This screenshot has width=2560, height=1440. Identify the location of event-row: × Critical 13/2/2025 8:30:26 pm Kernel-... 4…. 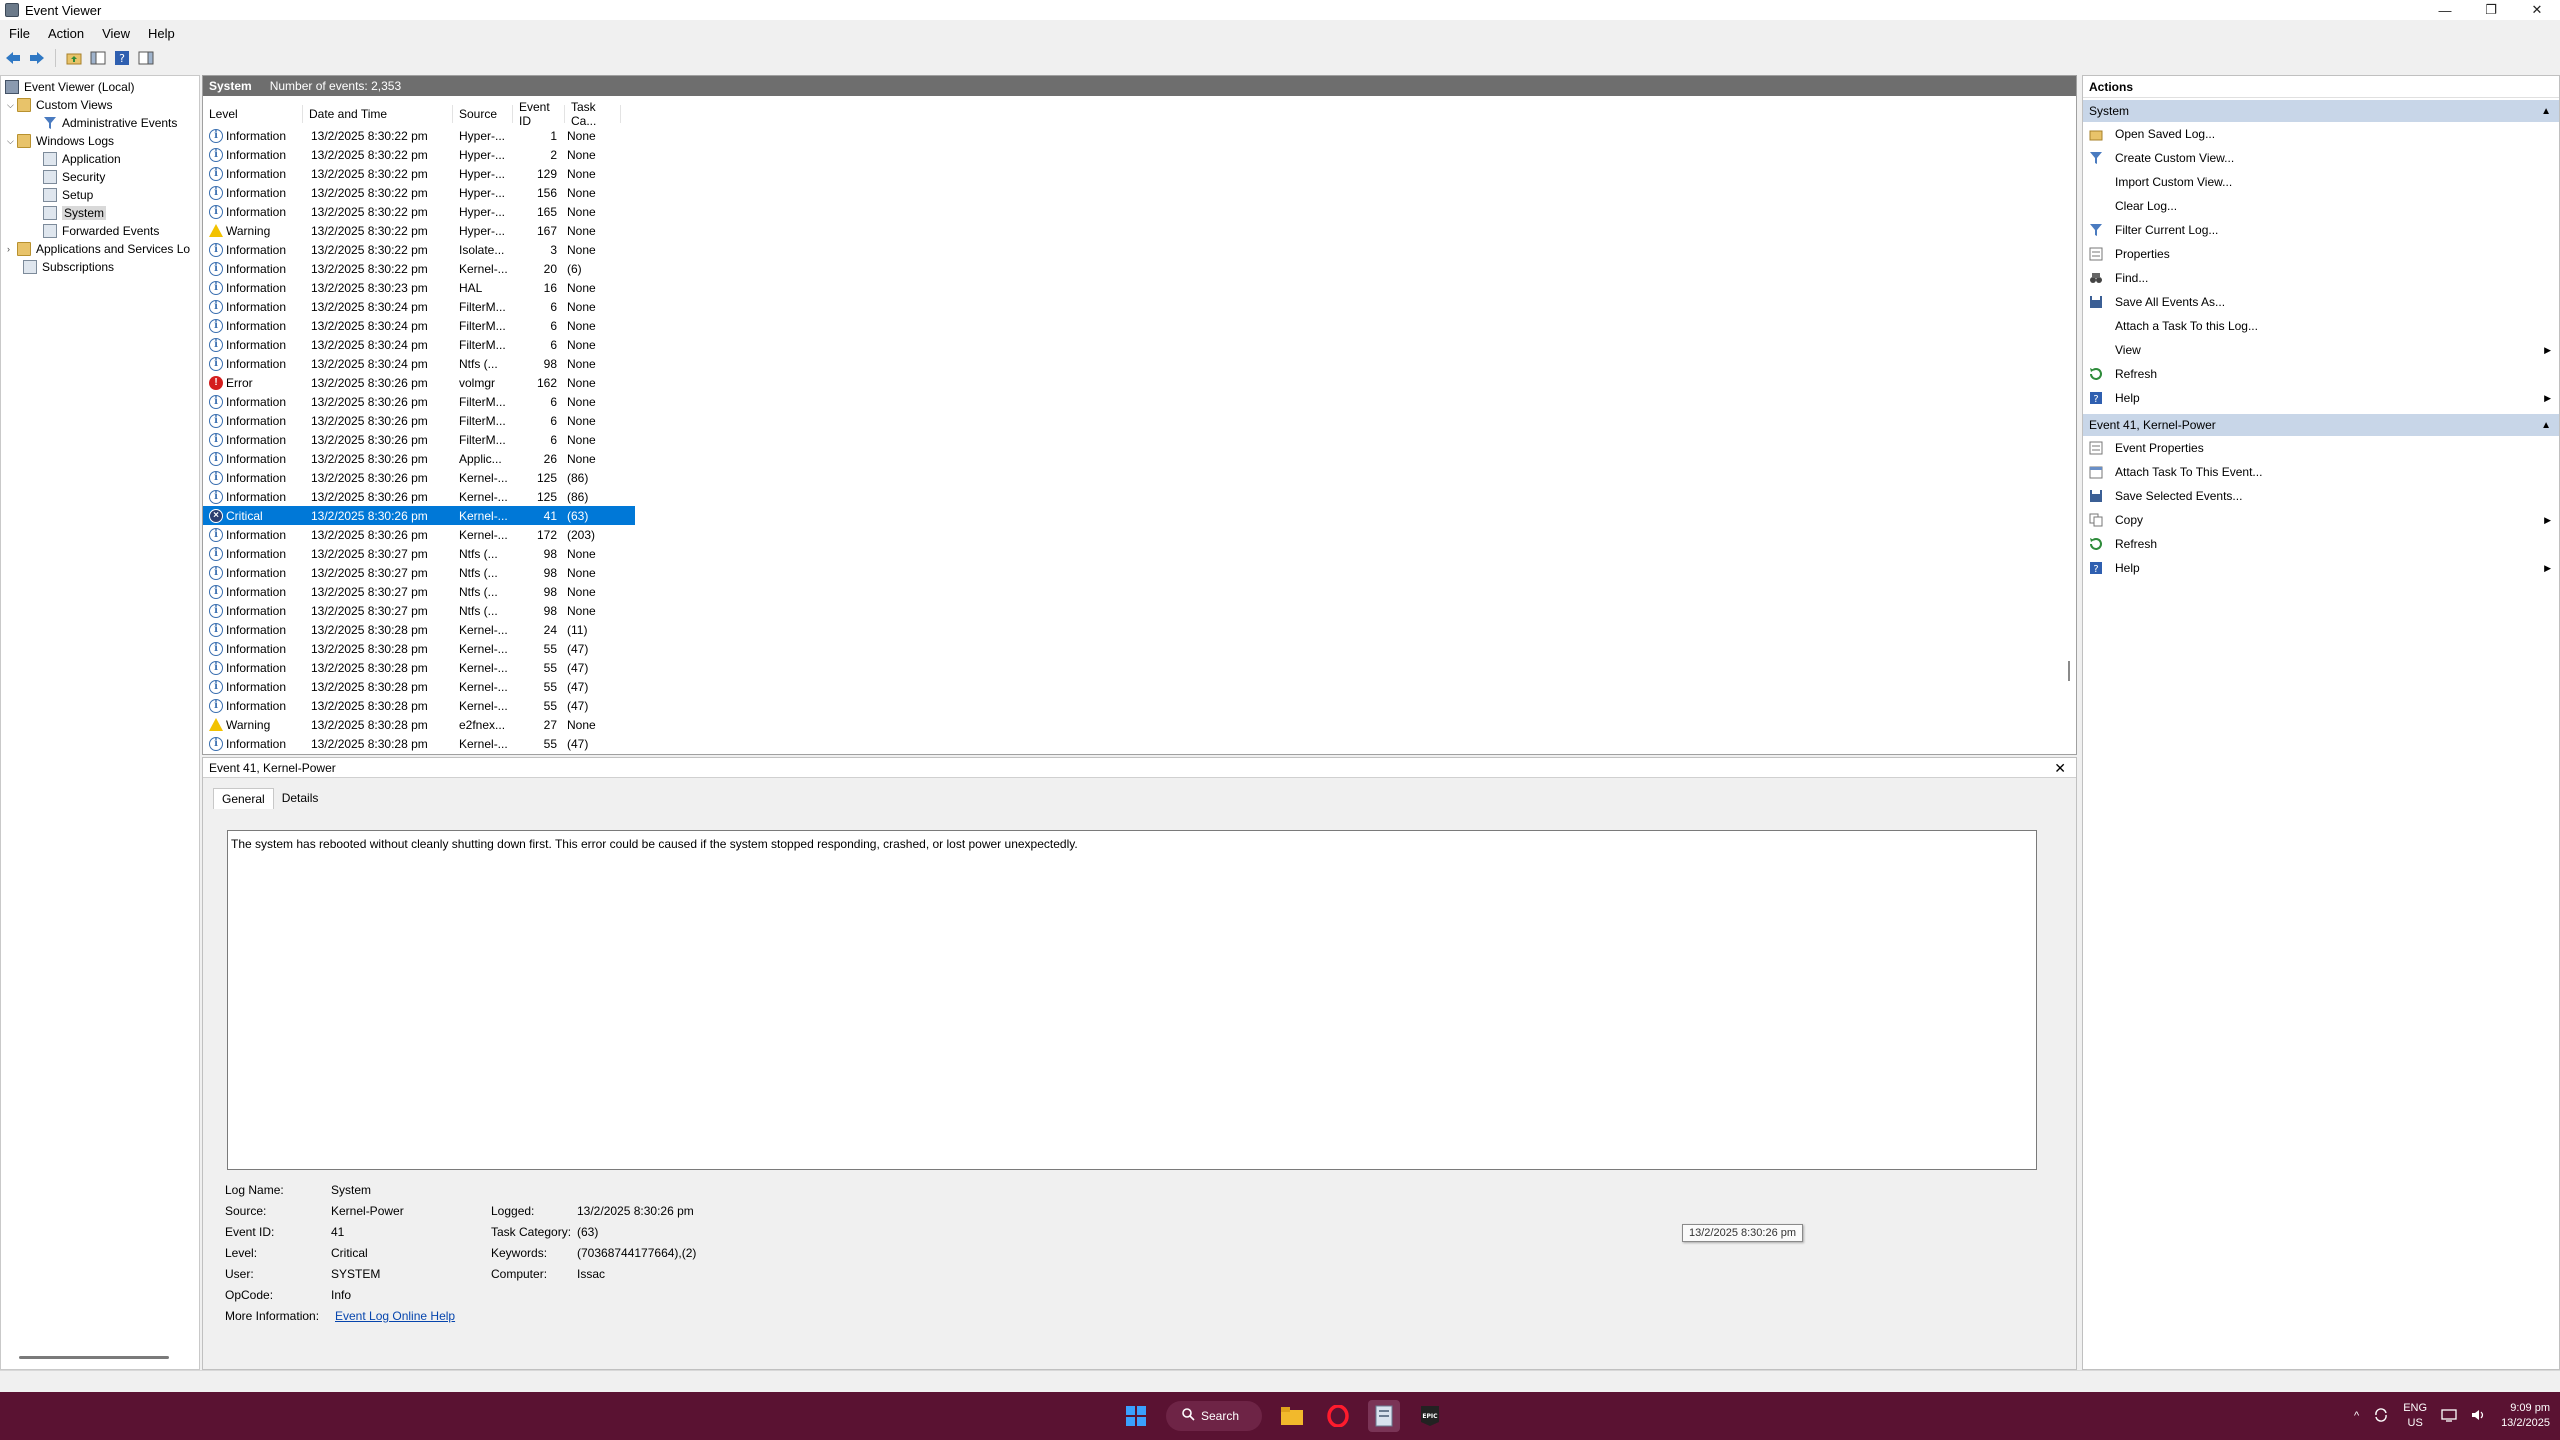
(419, 515).